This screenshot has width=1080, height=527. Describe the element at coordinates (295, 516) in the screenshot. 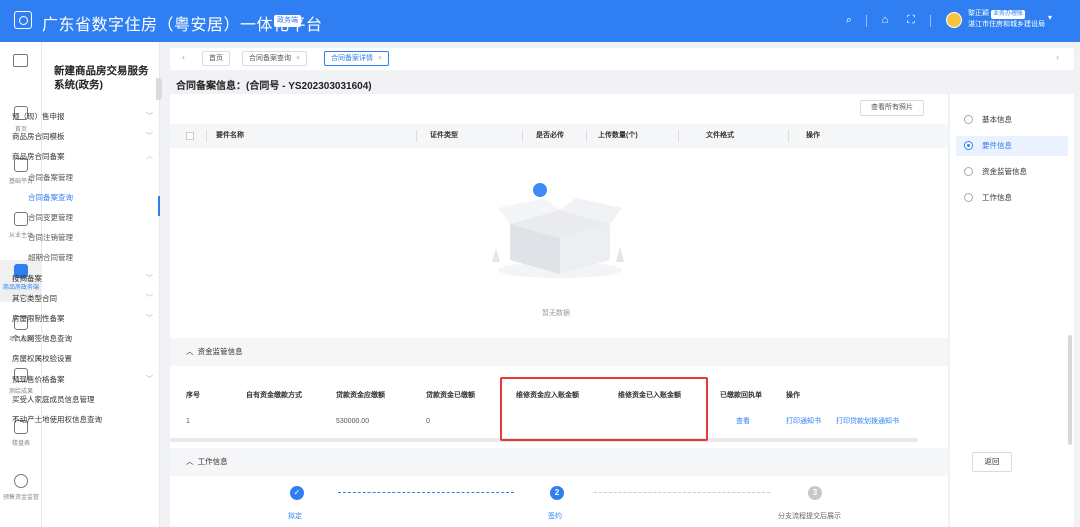

I see `step-label: 拟定` at that location.